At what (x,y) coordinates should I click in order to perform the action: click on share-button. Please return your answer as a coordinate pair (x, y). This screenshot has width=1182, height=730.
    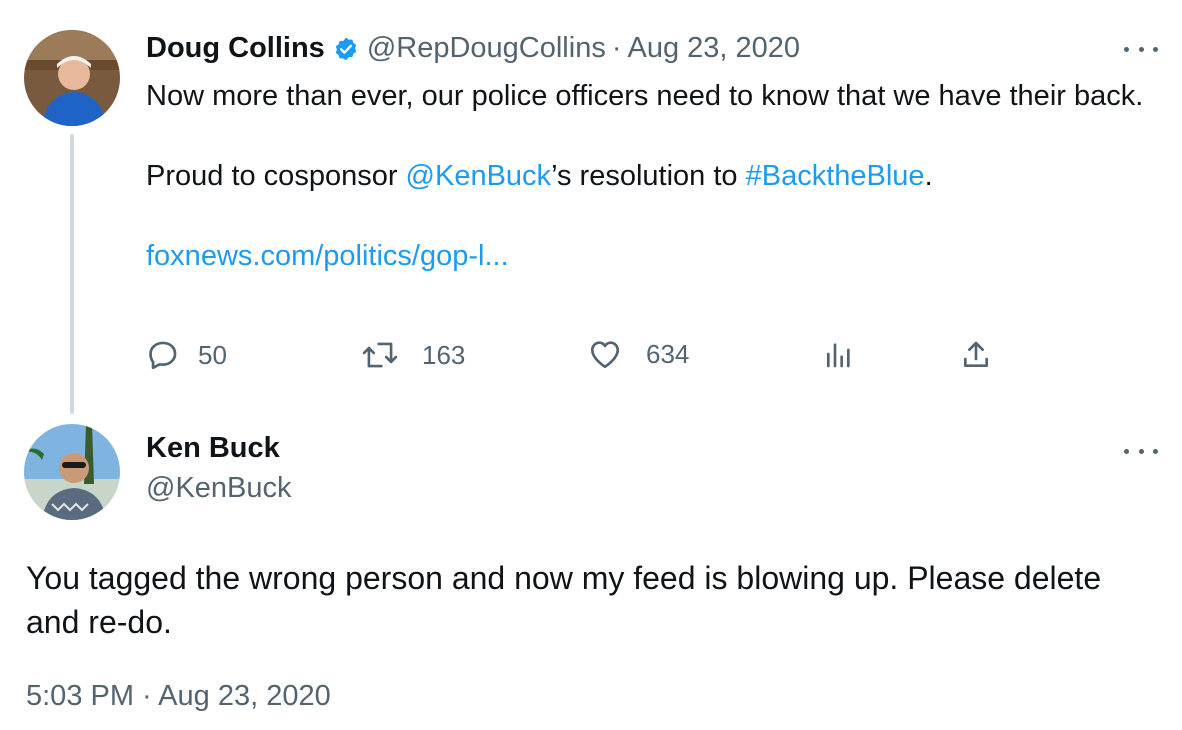
    Looking at the image, I should click on (976, 355).